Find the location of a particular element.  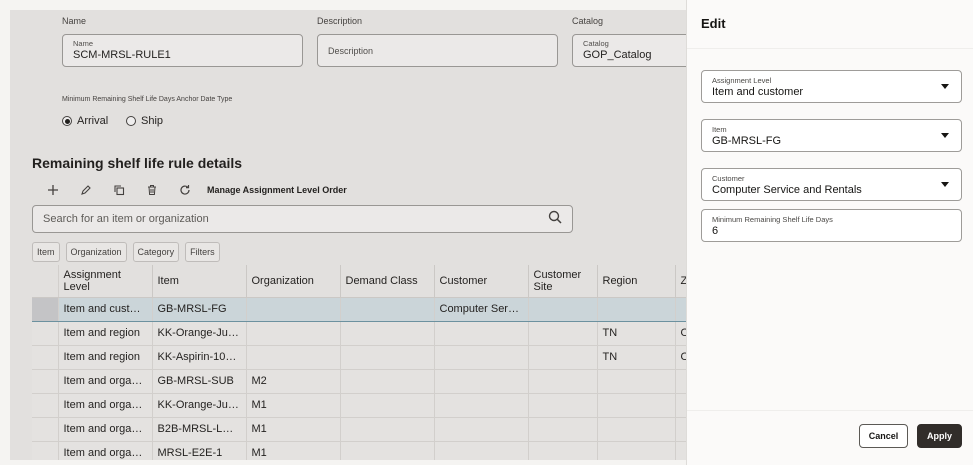

table-row: Item and region KK-Orange-Juic… TN O is located at coordinates (359, 333).